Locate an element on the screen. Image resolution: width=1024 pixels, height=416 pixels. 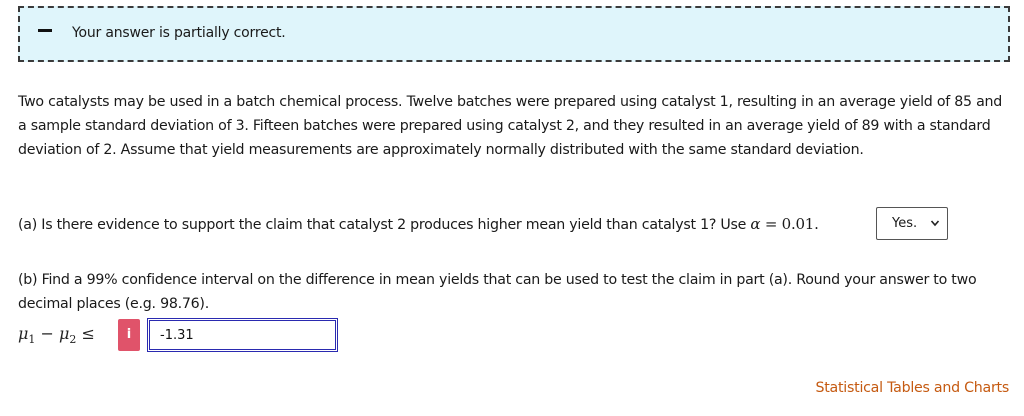
feedback-message: Your answer is partially correct. is located at coordinates (179, 33).